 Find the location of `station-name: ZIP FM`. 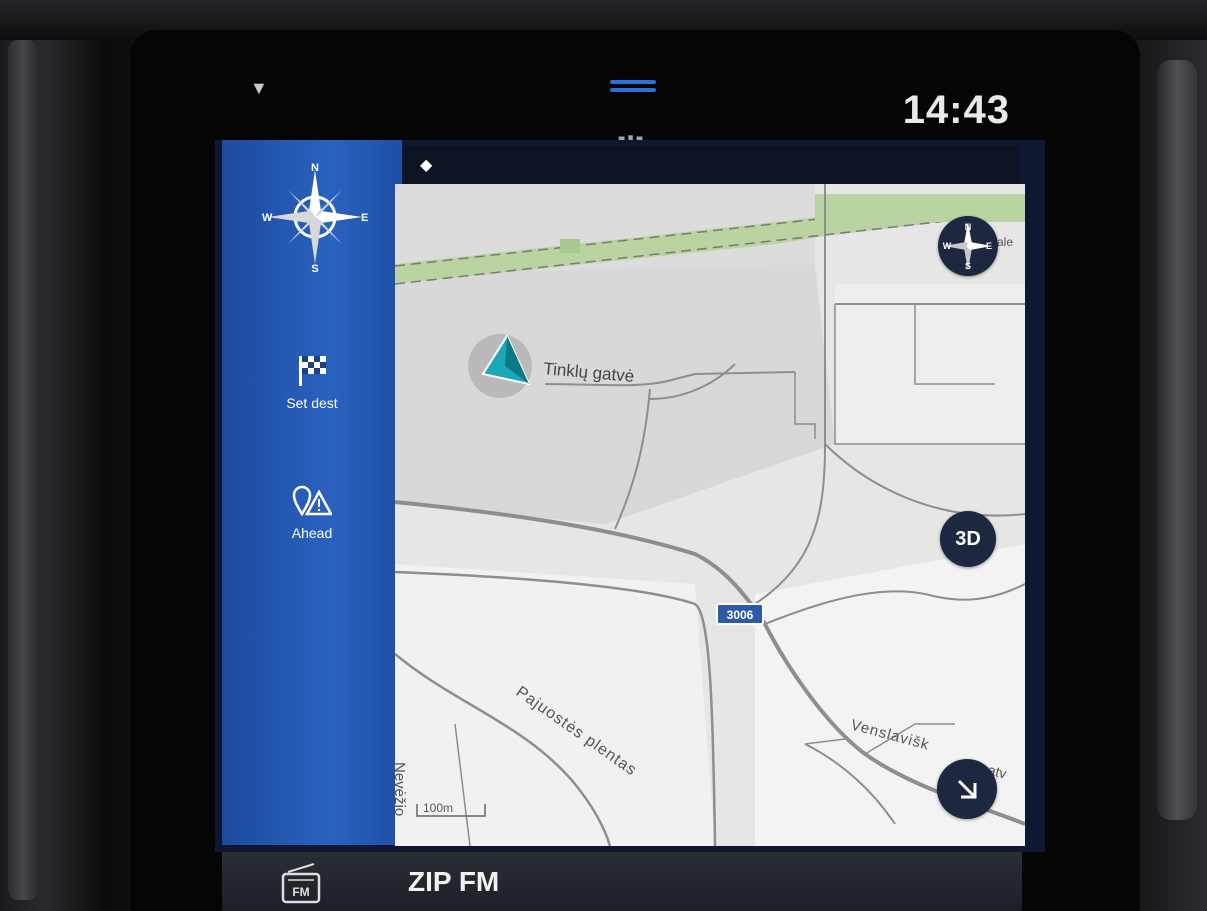

station-name: ZIP FM is located at coordinates (454, 881).